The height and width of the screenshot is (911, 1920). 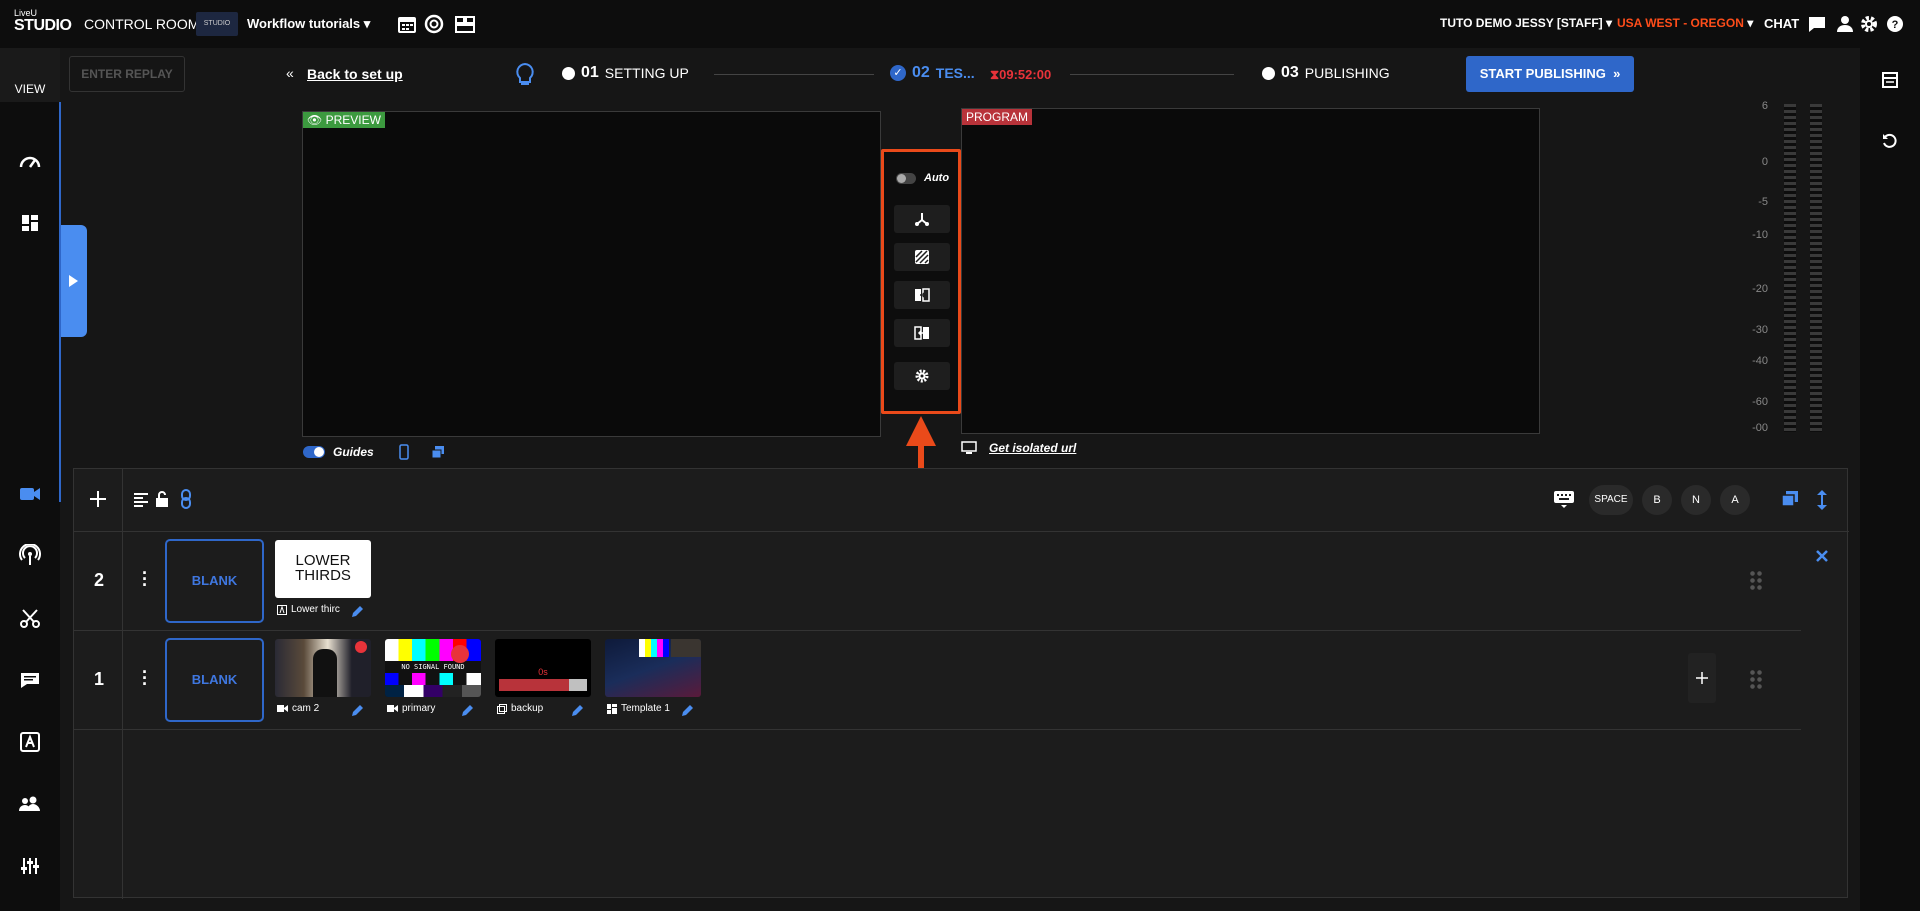 What do you see at coordinates (374, 452) in the screenshot?
I see `guides-toggle: Guides` at bounding box center [374, 452].